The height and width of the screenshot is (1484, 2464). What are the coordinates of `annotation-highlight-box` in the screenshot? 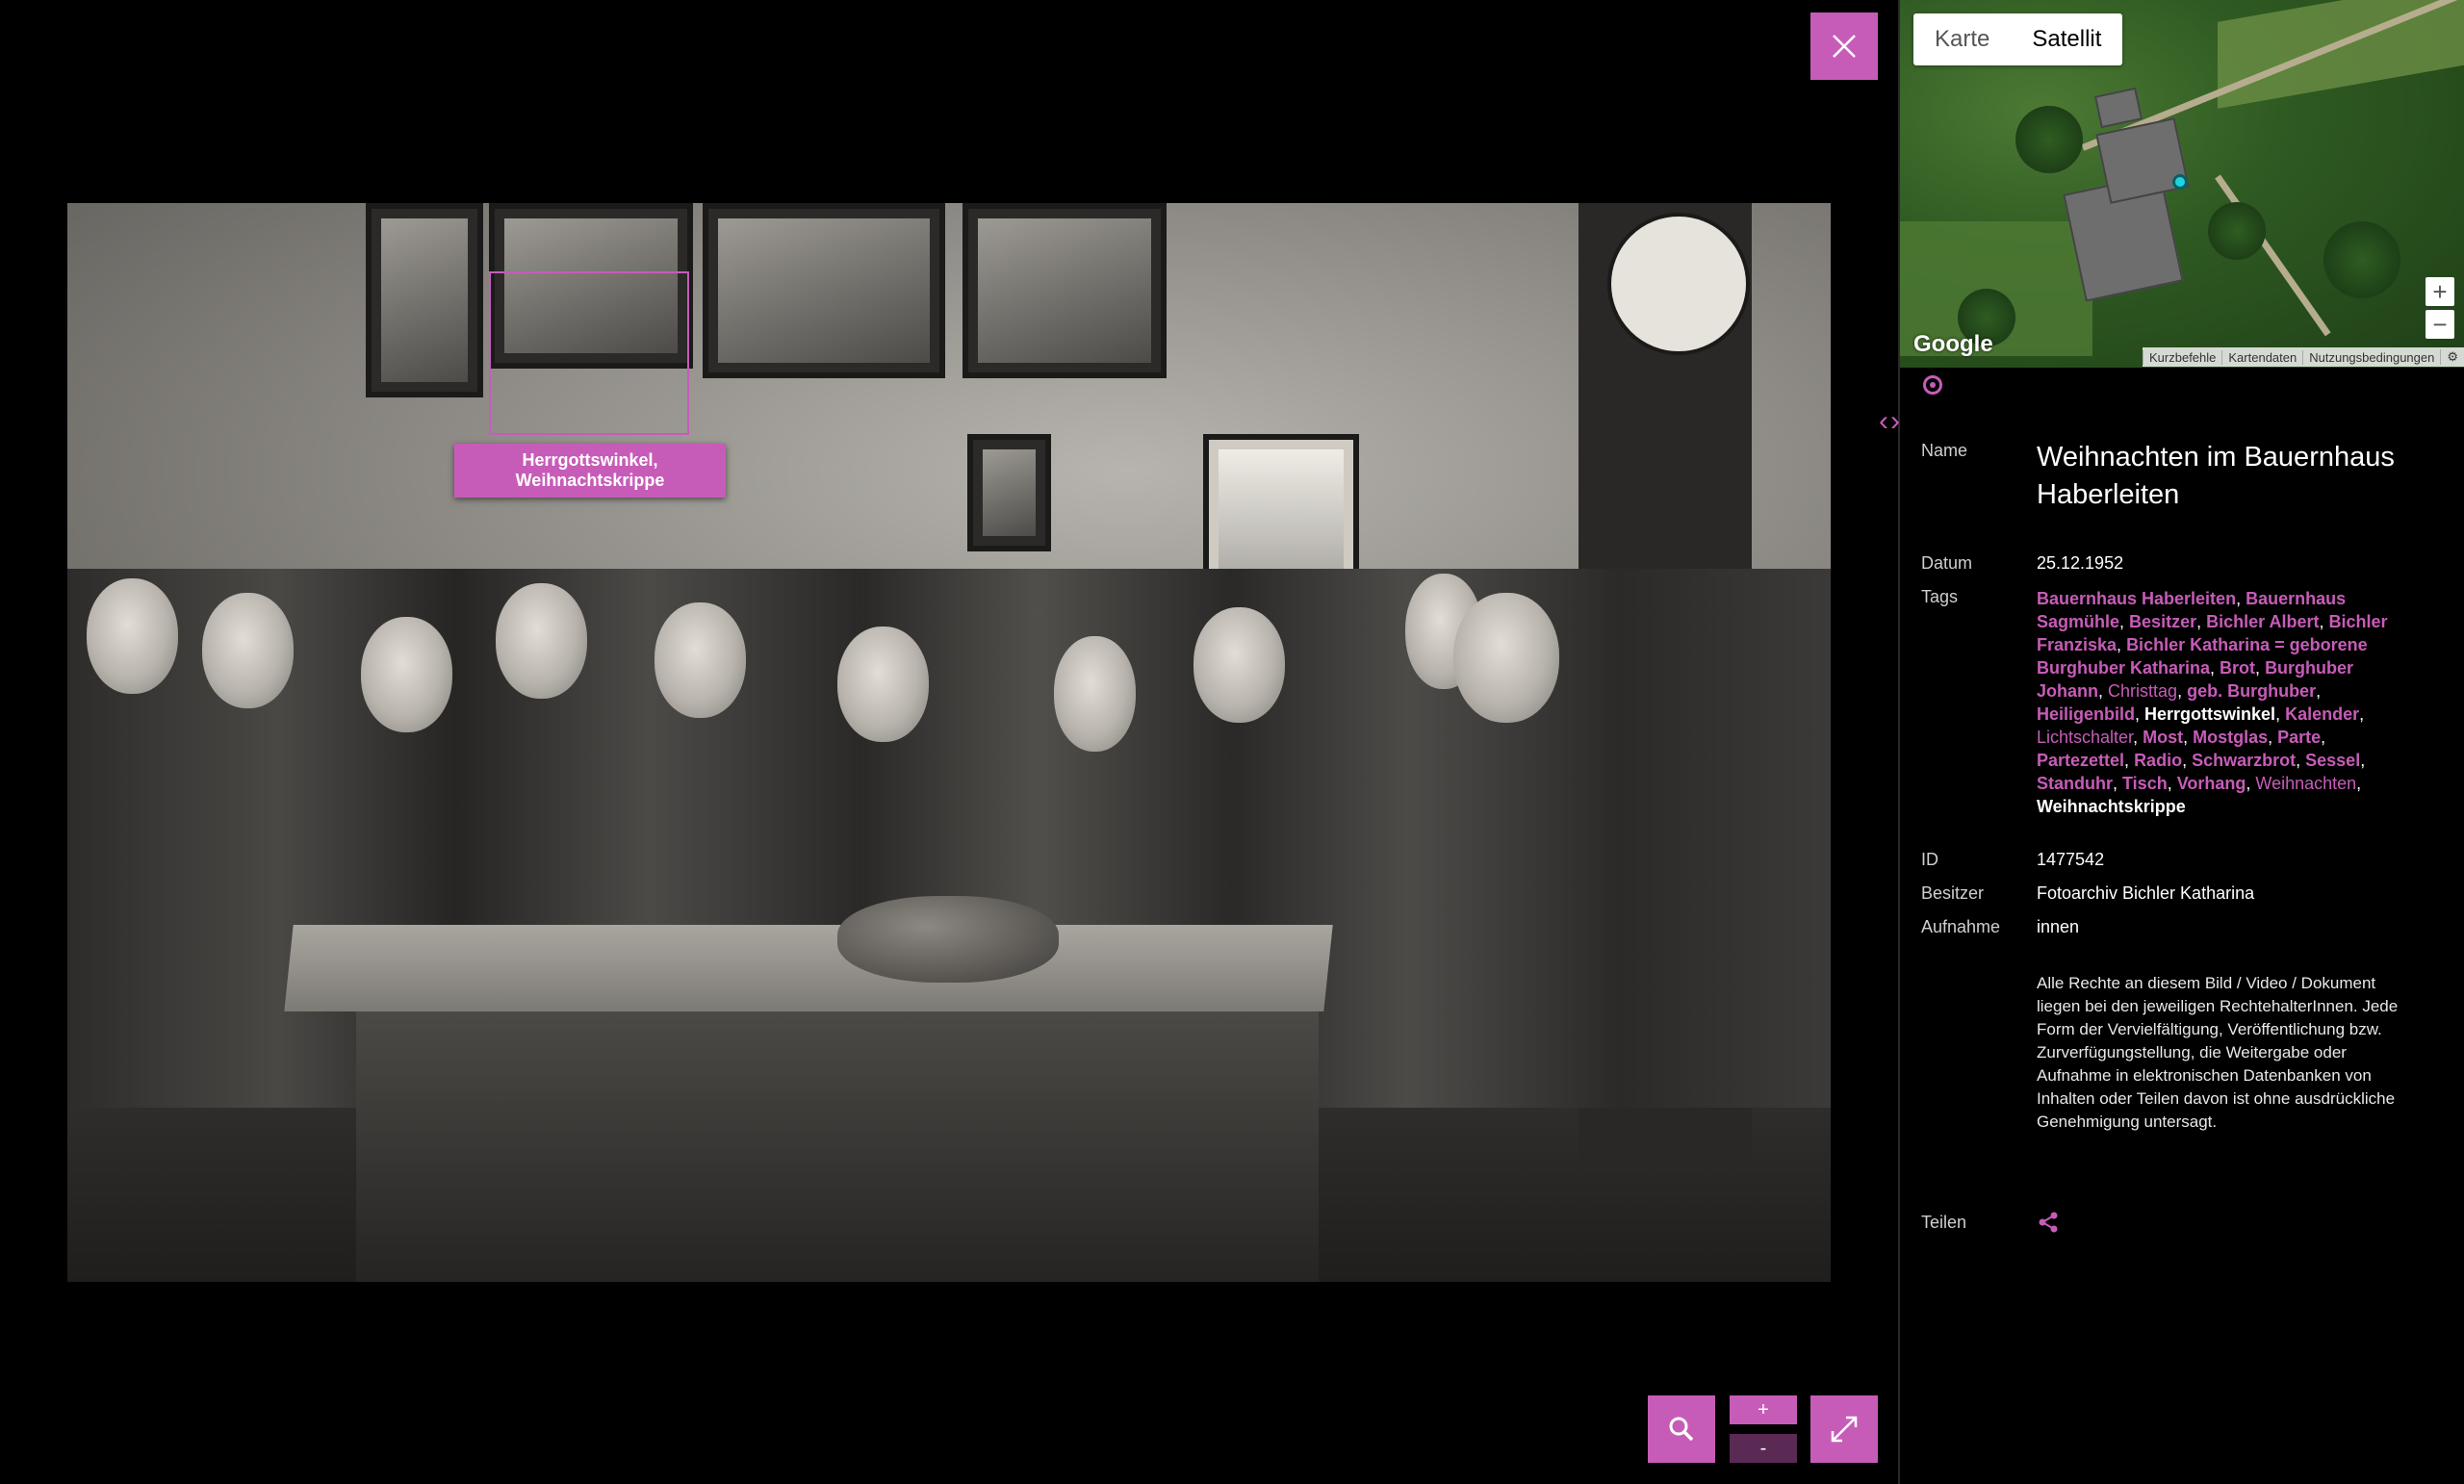 It's located at (589, 353).